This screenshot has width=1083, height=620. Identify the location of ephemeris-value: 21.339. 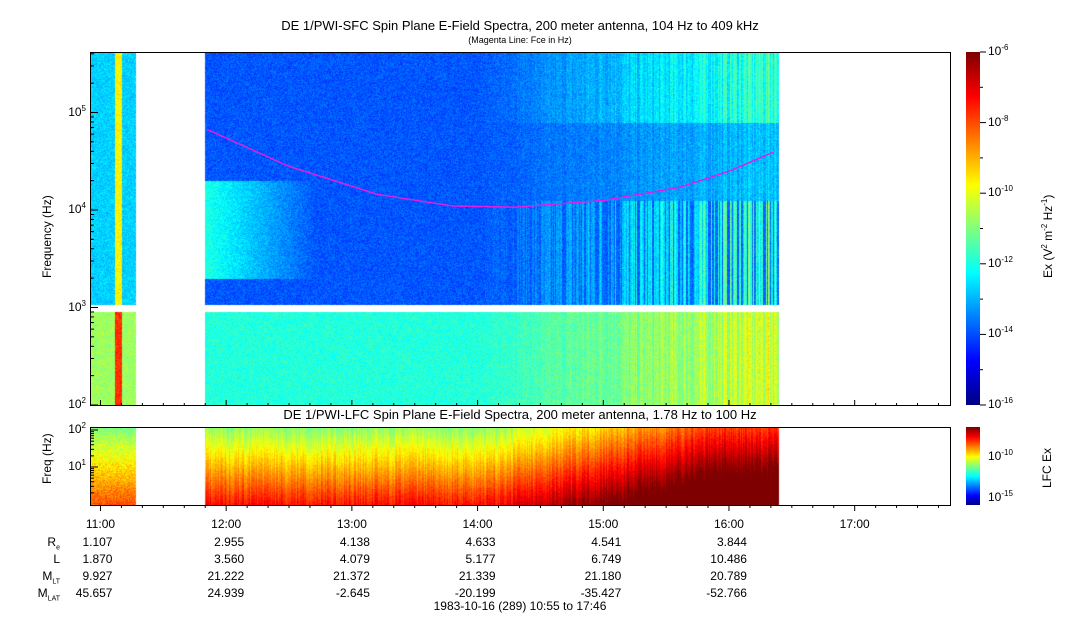
(477, 576).